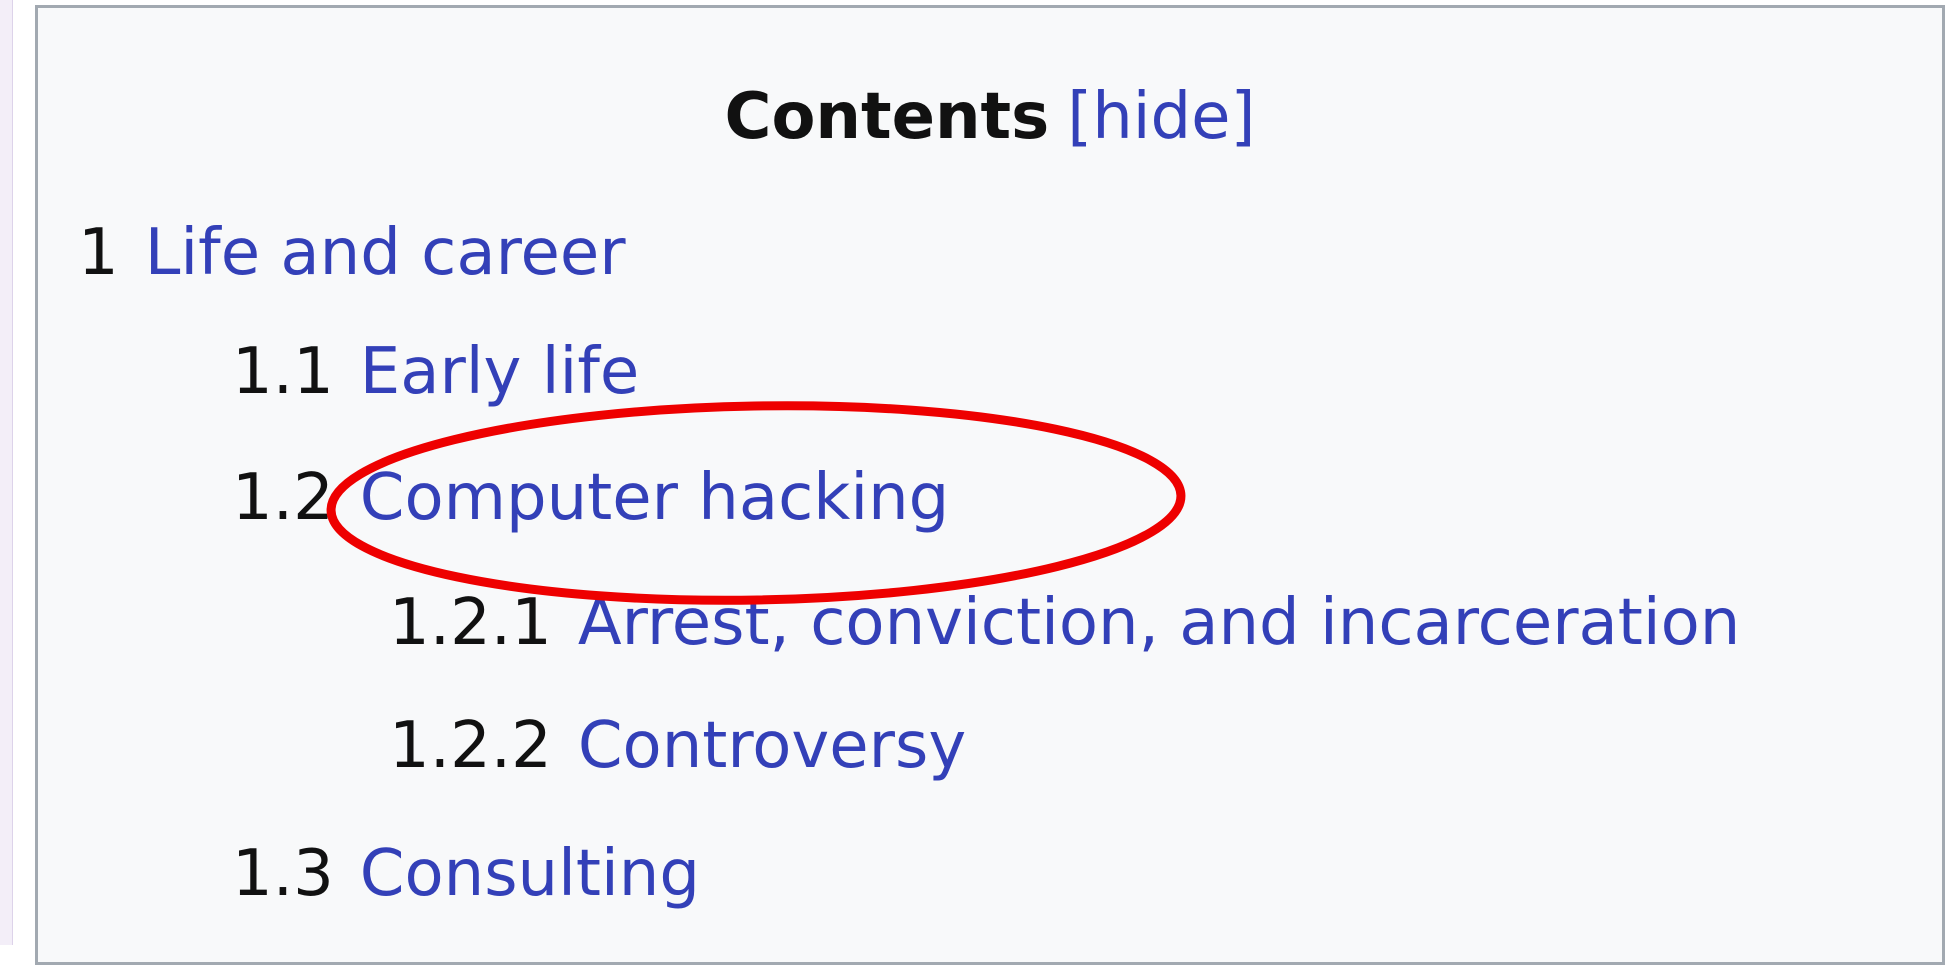 This screenshot has width=1949, height=965. Describe the element at coordinates (470, 623) in the screenshot. I see `toc-item-number: 1.2.1` at that location.